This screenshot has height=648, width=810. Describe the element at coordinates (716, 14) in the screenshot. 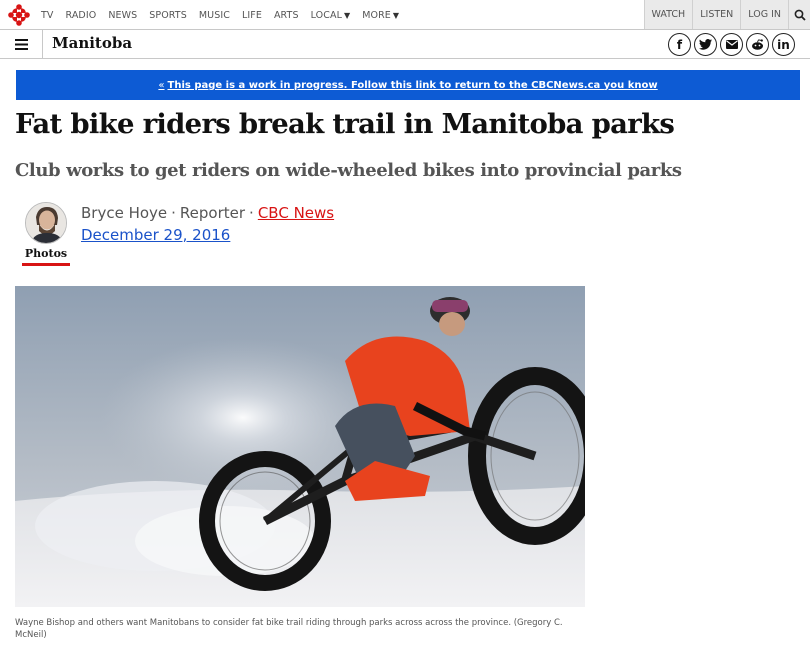

I see `listen-link: LISTEN` at that location.